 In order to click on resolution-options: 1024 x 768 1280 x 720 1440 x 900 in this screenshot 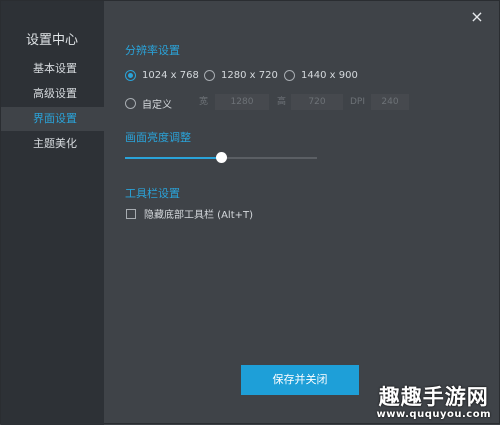, I will do `click(255, 78)`.